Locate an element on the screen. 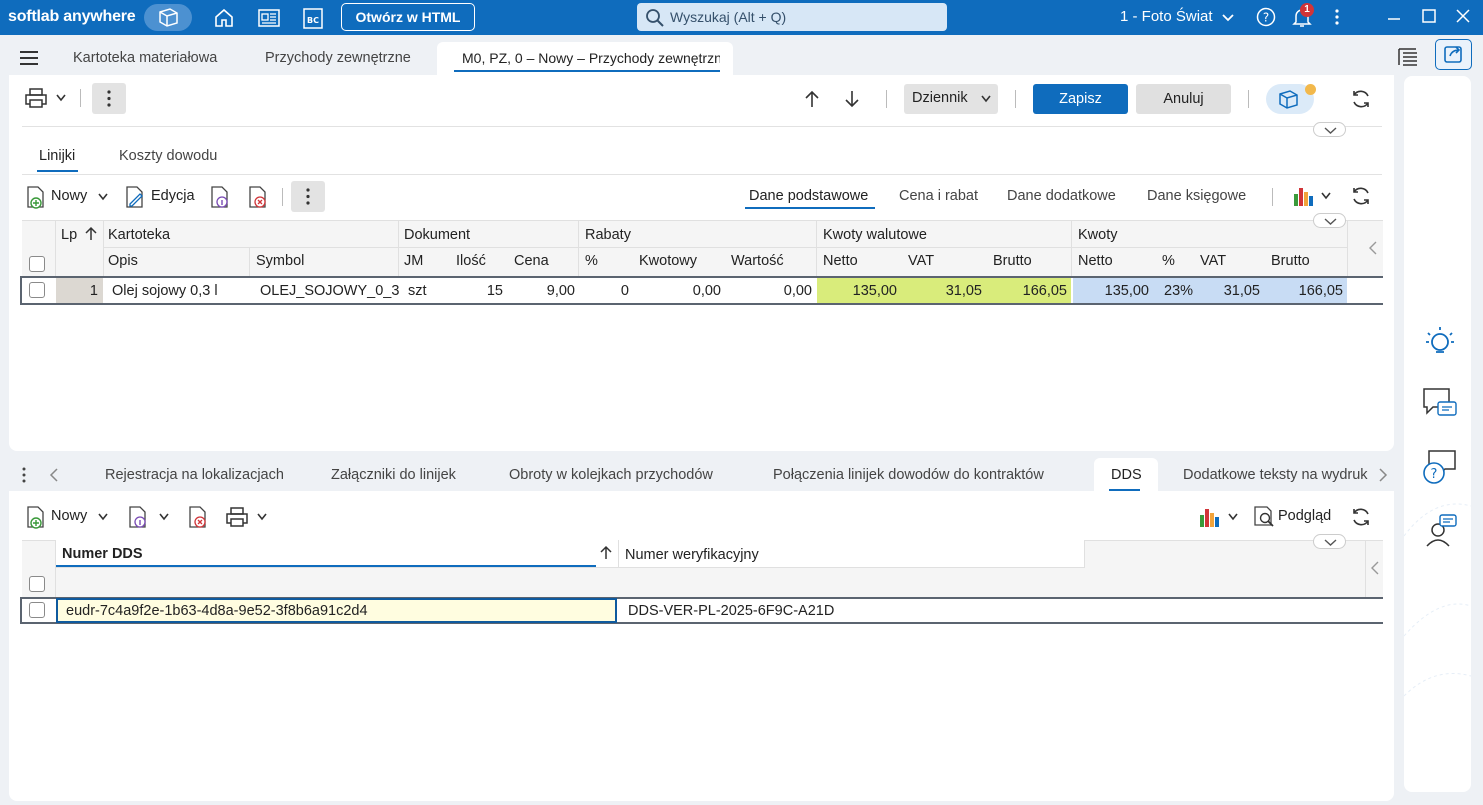  notification-badge: 1 is located at coordinates (1307, 10).